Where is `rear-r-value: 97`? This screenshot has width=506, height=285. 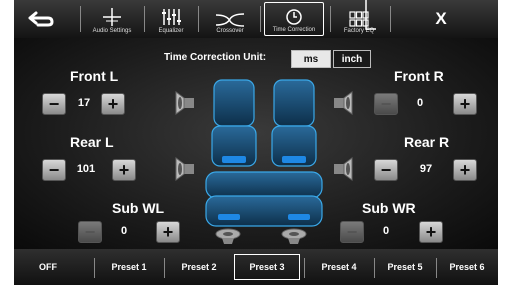
rear-r-value: 97 is located at coordinates (426, 169).